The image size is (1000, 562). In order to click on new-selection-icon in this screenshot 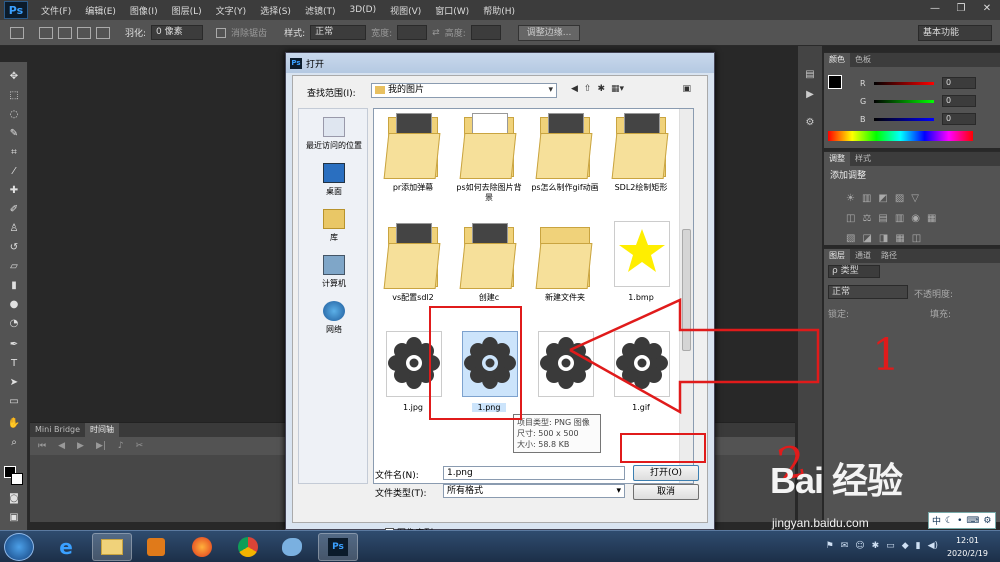, I will do `click(46, 32)`.